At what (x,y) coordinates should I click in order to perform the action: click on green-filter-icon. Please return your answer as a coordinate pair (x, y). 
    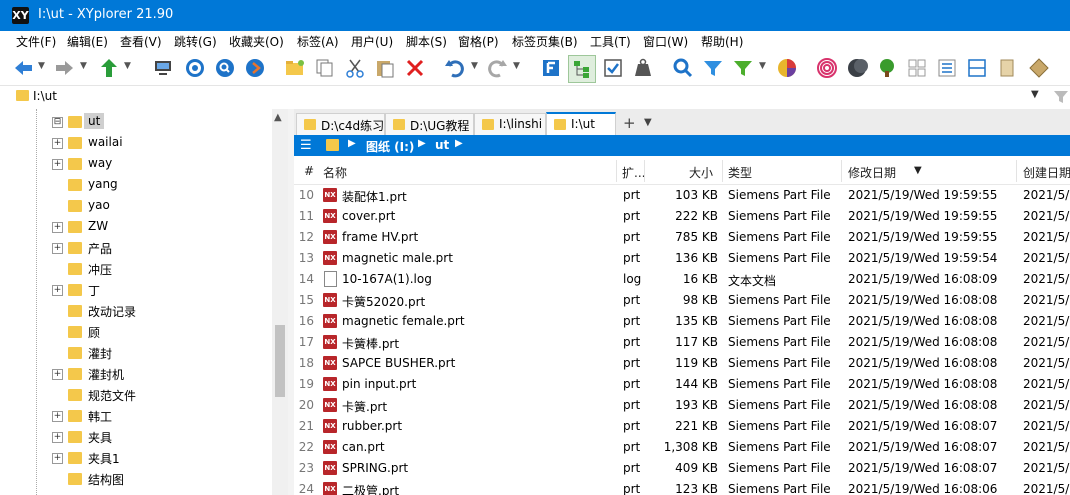
    Looking at the image, I should click on (743, 68).